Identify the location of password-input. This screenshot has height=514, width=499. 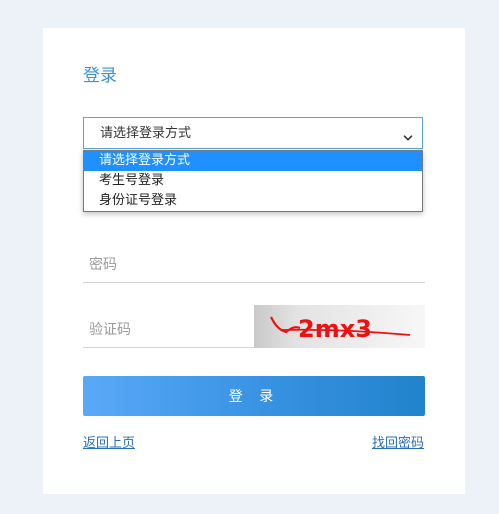
(254, 264).